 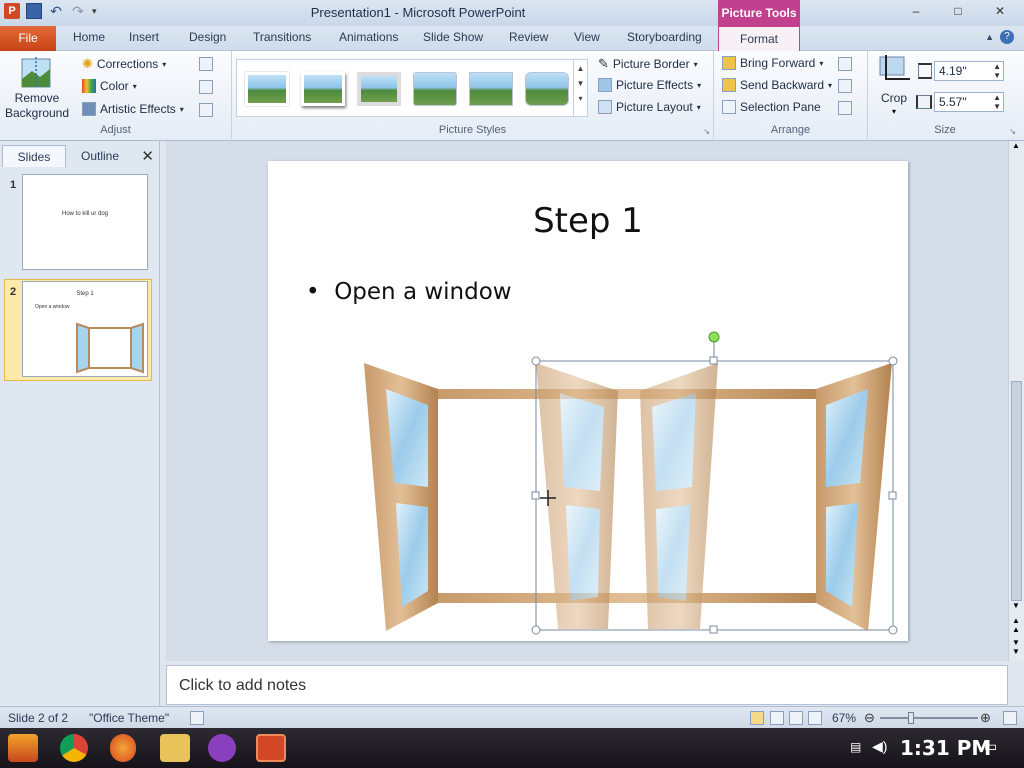 What do you see at coordinates (175, 748) in the screenshot?
I see `file-explorer-icon` at bounding box center [175, 748].